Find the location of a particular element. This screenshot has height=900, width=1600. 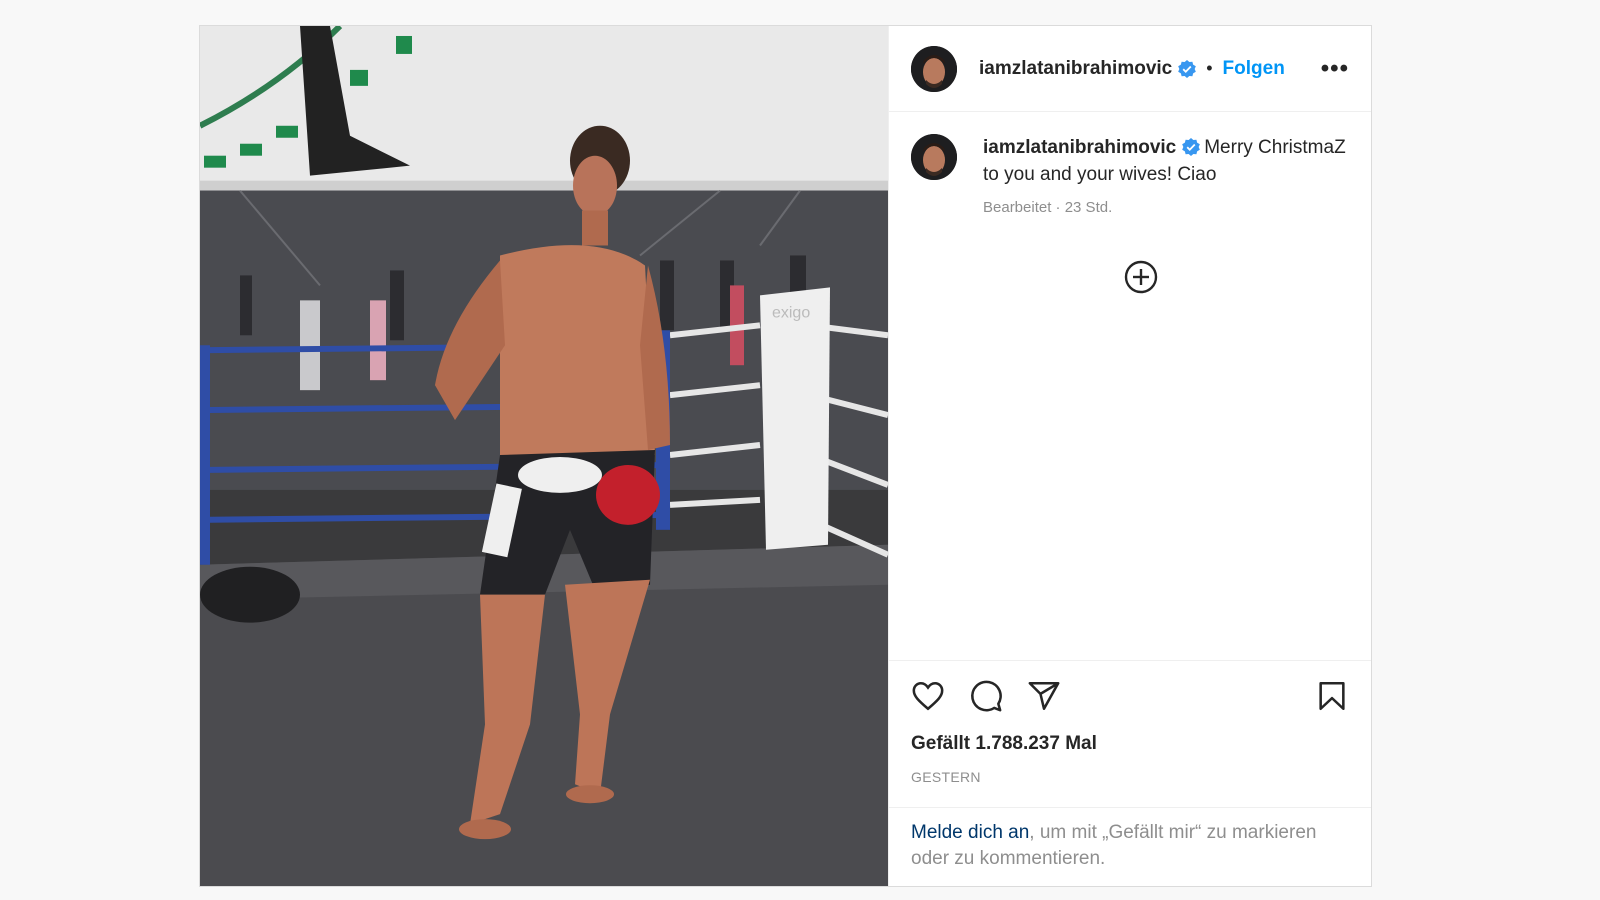

author-username: iamzlatanibrahimovic is located at coordinates (1075, 69).